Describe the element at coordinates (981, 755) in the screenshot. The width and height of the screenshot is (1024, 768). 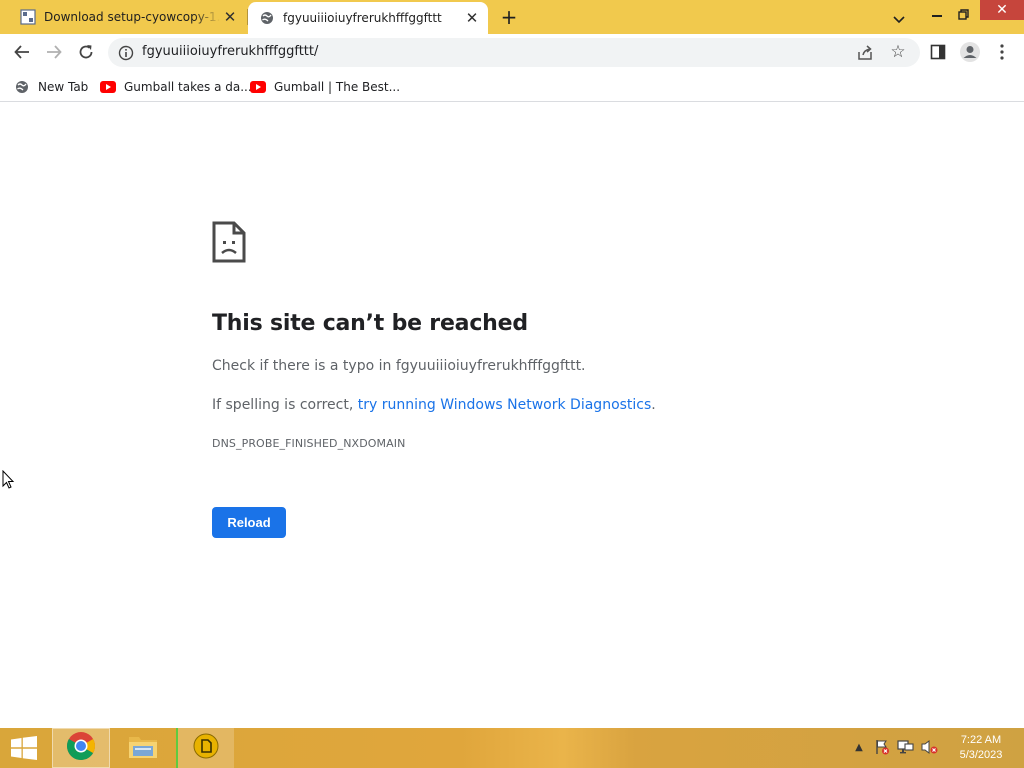
I see `clock-date: 5/3/2023` at that location.